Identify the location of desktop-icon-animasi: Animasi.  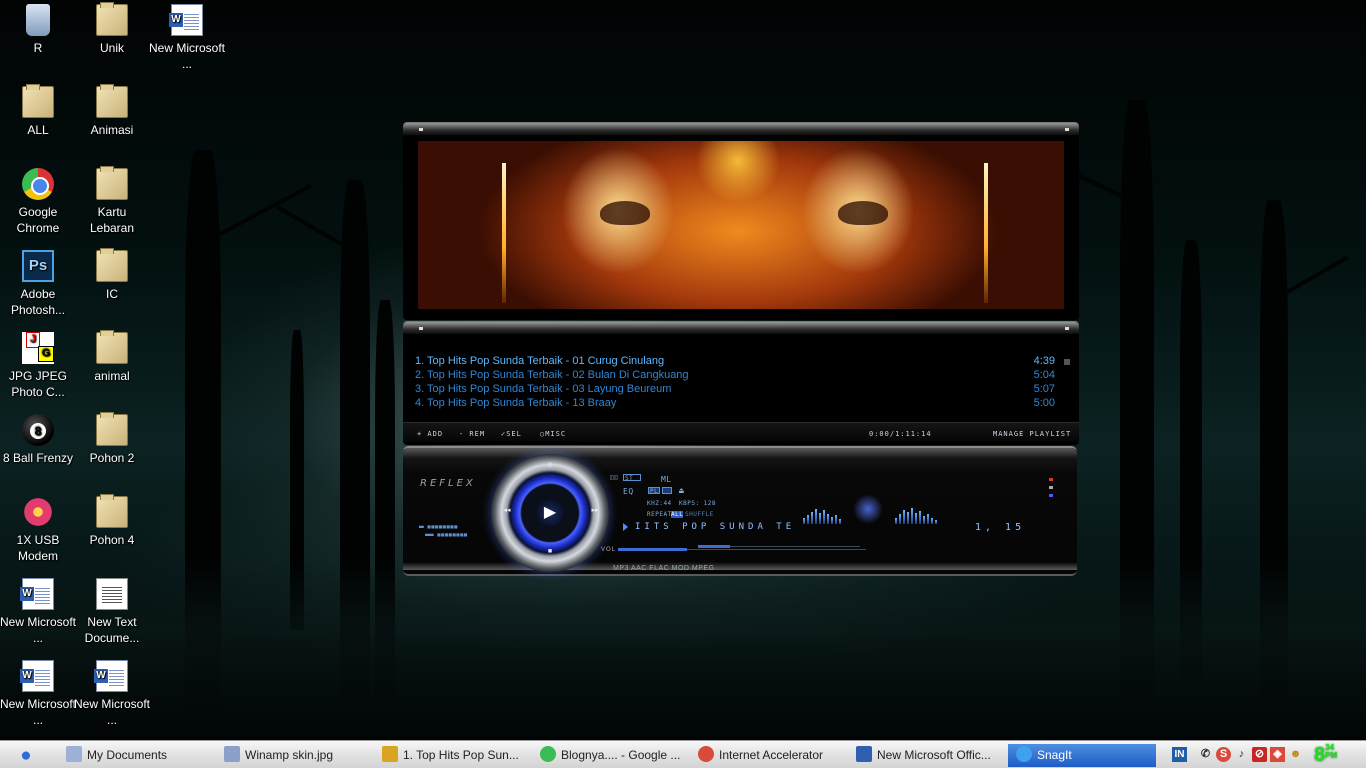
(112, 111).